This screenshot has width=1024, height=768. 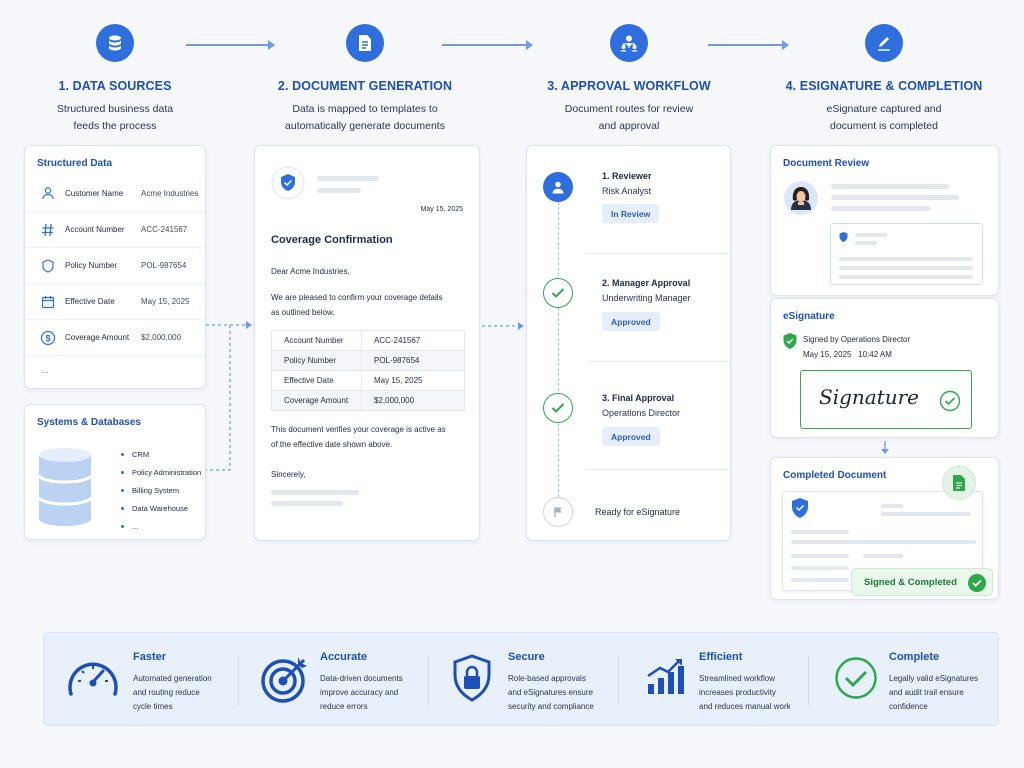 What do you see at coordinates (547, 678) in the screenshot?
I see `desc-line: Role-based approvals` at bounding box center [547, 678].